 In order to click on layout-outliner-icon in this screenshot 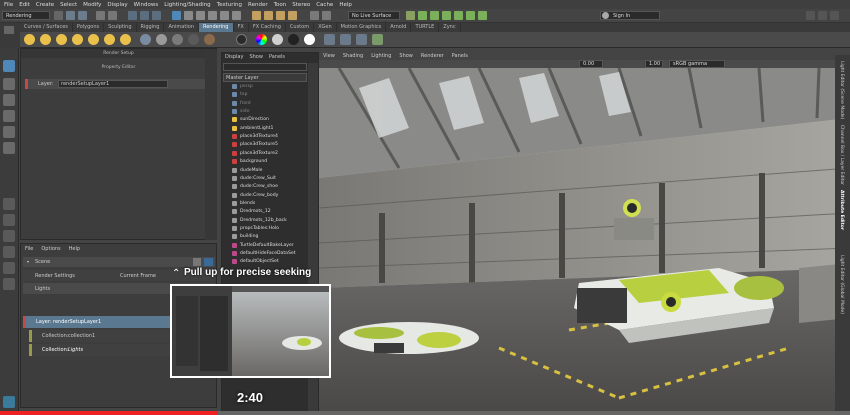, I will do `click(9, 268)`.